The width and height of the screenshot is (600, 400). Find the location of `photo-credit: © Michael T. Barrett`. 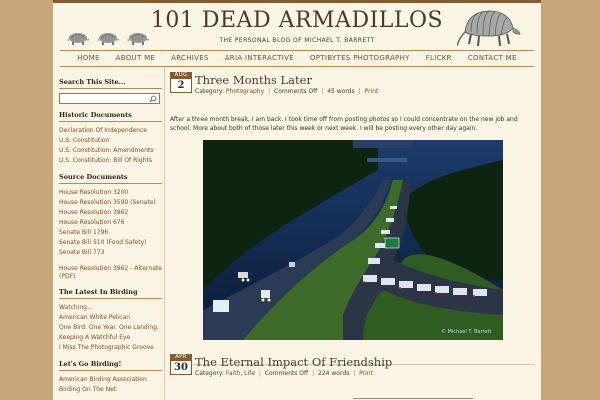

photo-credit: © Michael T. Barrett is located at coordinates (466, 331).